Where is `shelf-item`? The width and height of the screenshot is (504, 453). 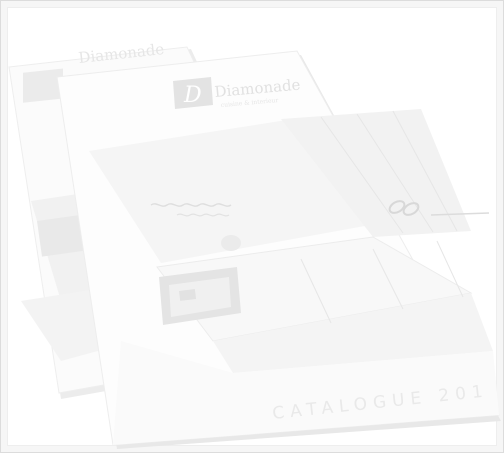 shelf-item is located at coordinates (187, 295).